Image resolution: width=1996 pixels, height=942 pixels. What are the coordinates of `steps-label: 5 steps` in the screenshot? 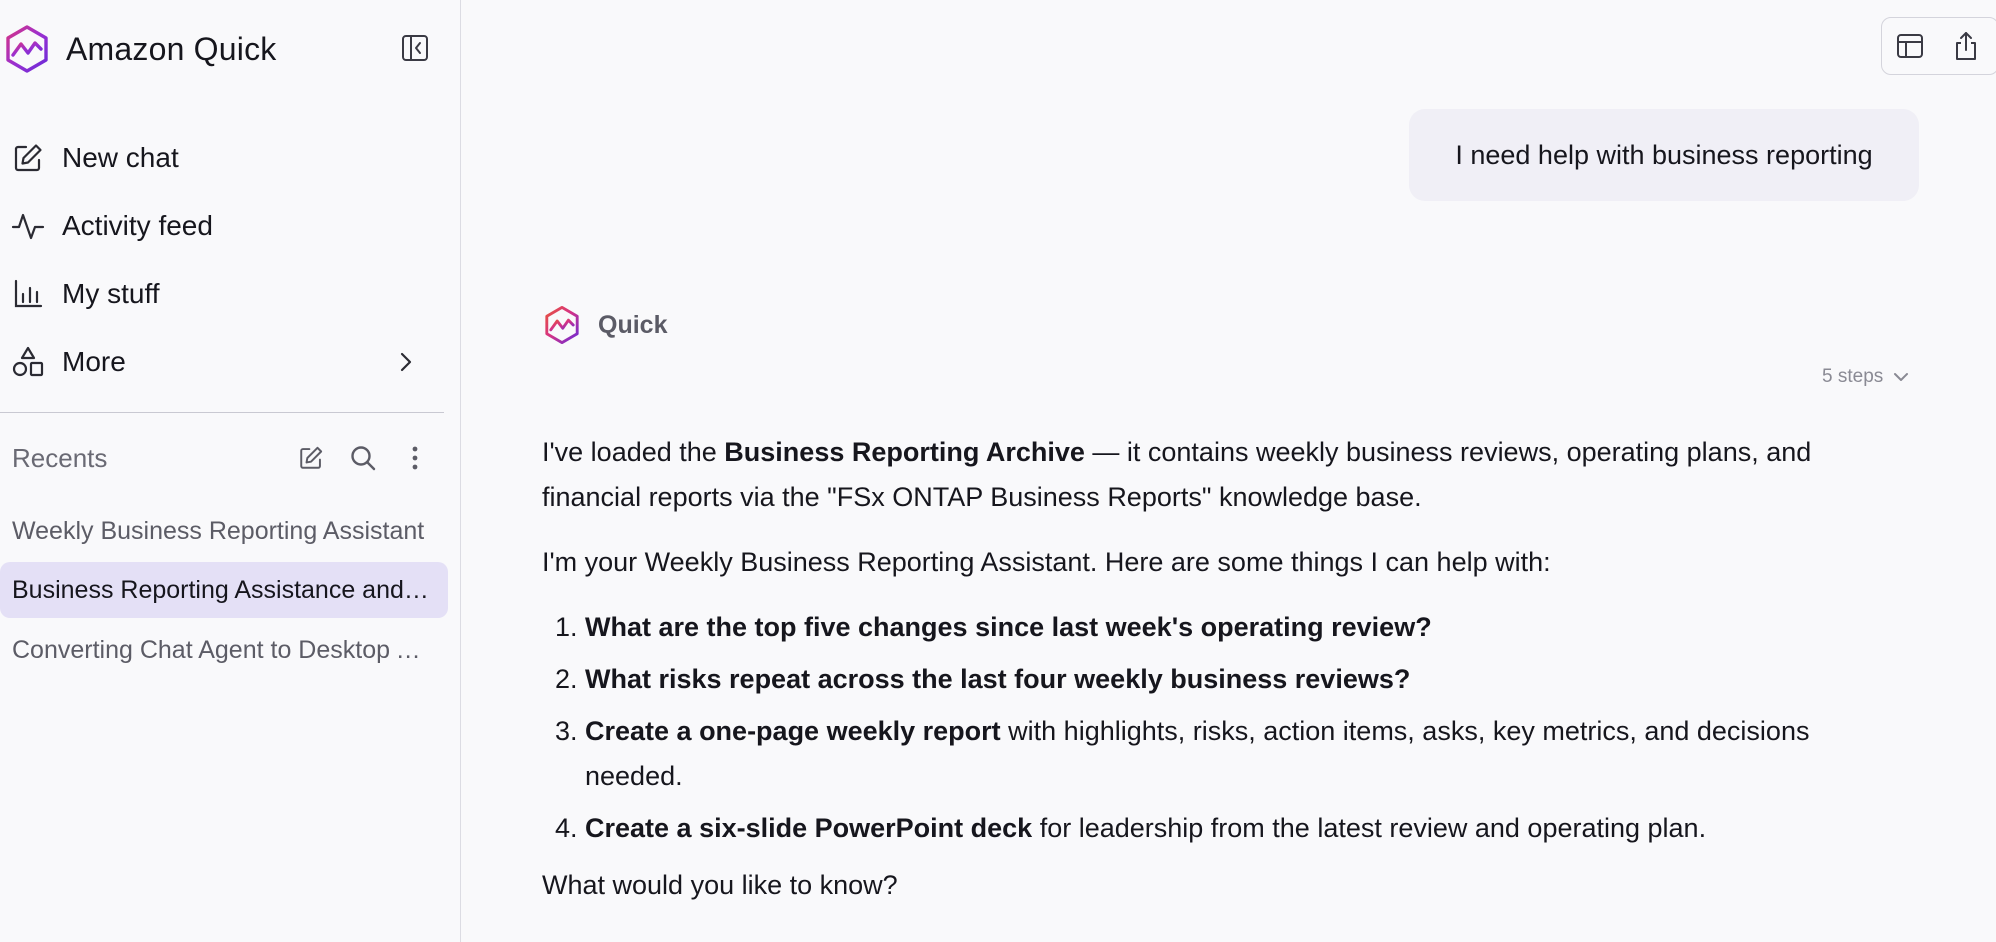 It's located at (1853, 376).